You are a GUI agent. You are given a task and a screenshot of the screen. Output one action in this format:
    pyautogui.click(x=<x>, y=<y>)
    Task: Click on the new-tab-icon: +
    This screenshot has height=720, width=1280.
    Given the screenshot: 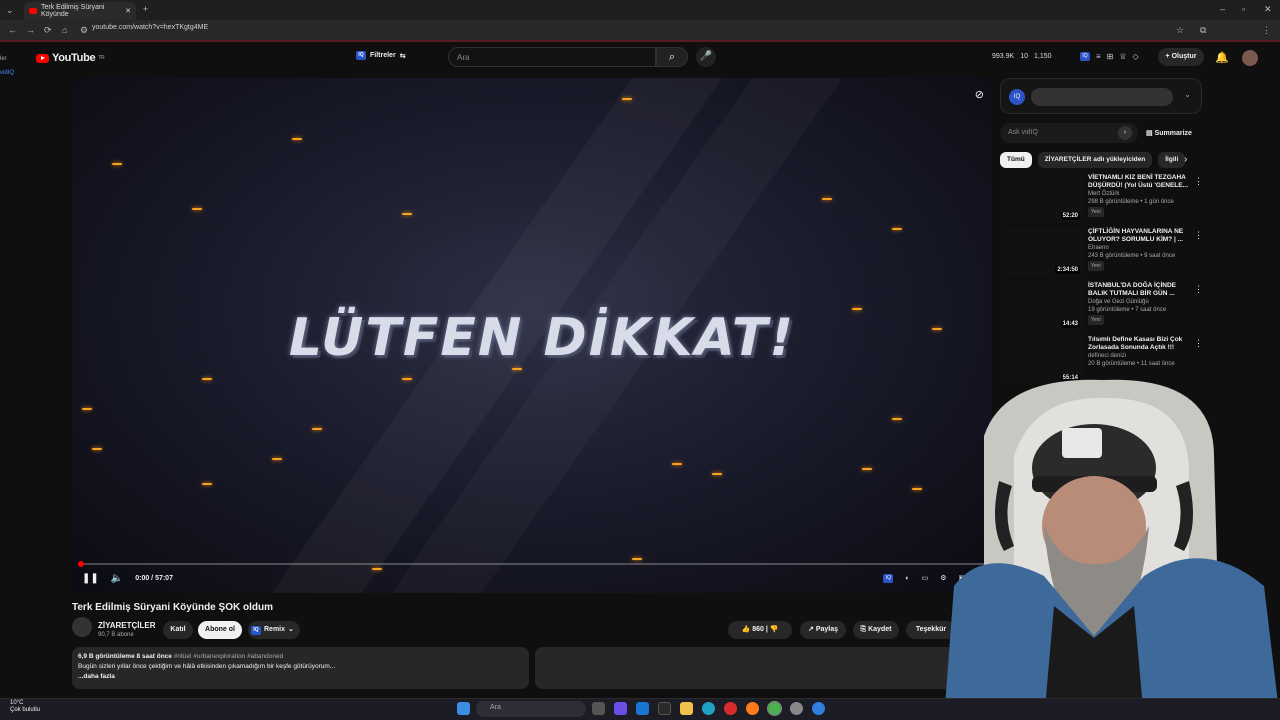 What is the action you would take?
    pyautogui.click(x=145, y=9)
    